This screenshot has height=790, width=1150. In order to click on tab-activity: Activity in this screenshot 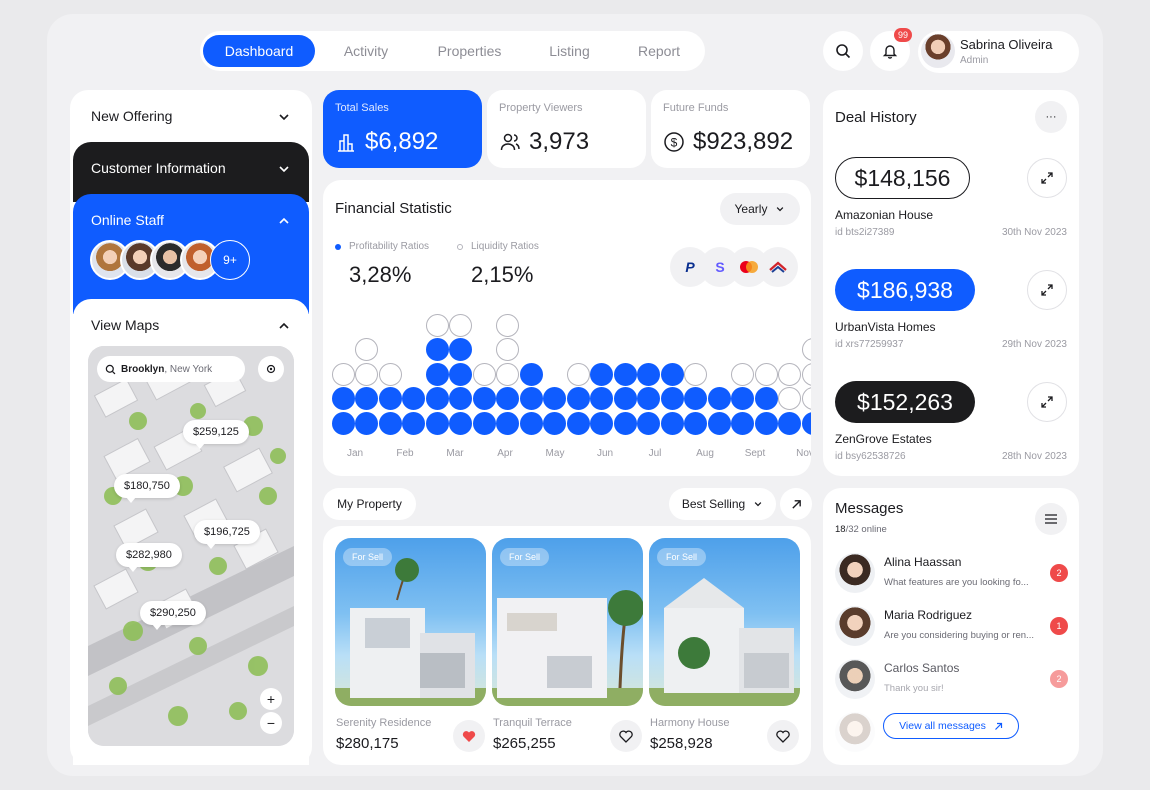, I will do `click(366, 51)`.